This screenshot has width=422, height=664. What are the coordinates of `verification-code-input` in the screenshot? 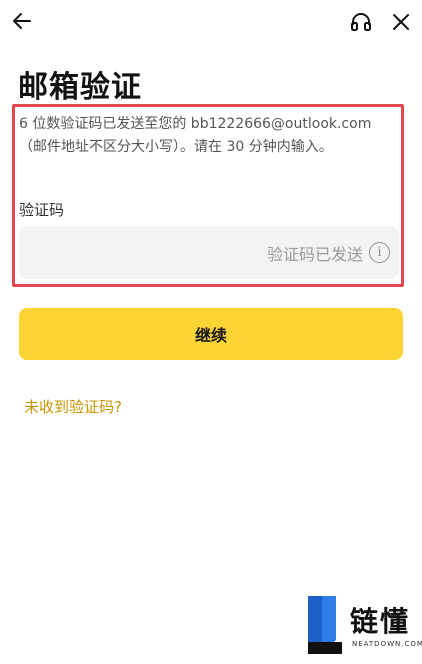 It's located at (143, 252).